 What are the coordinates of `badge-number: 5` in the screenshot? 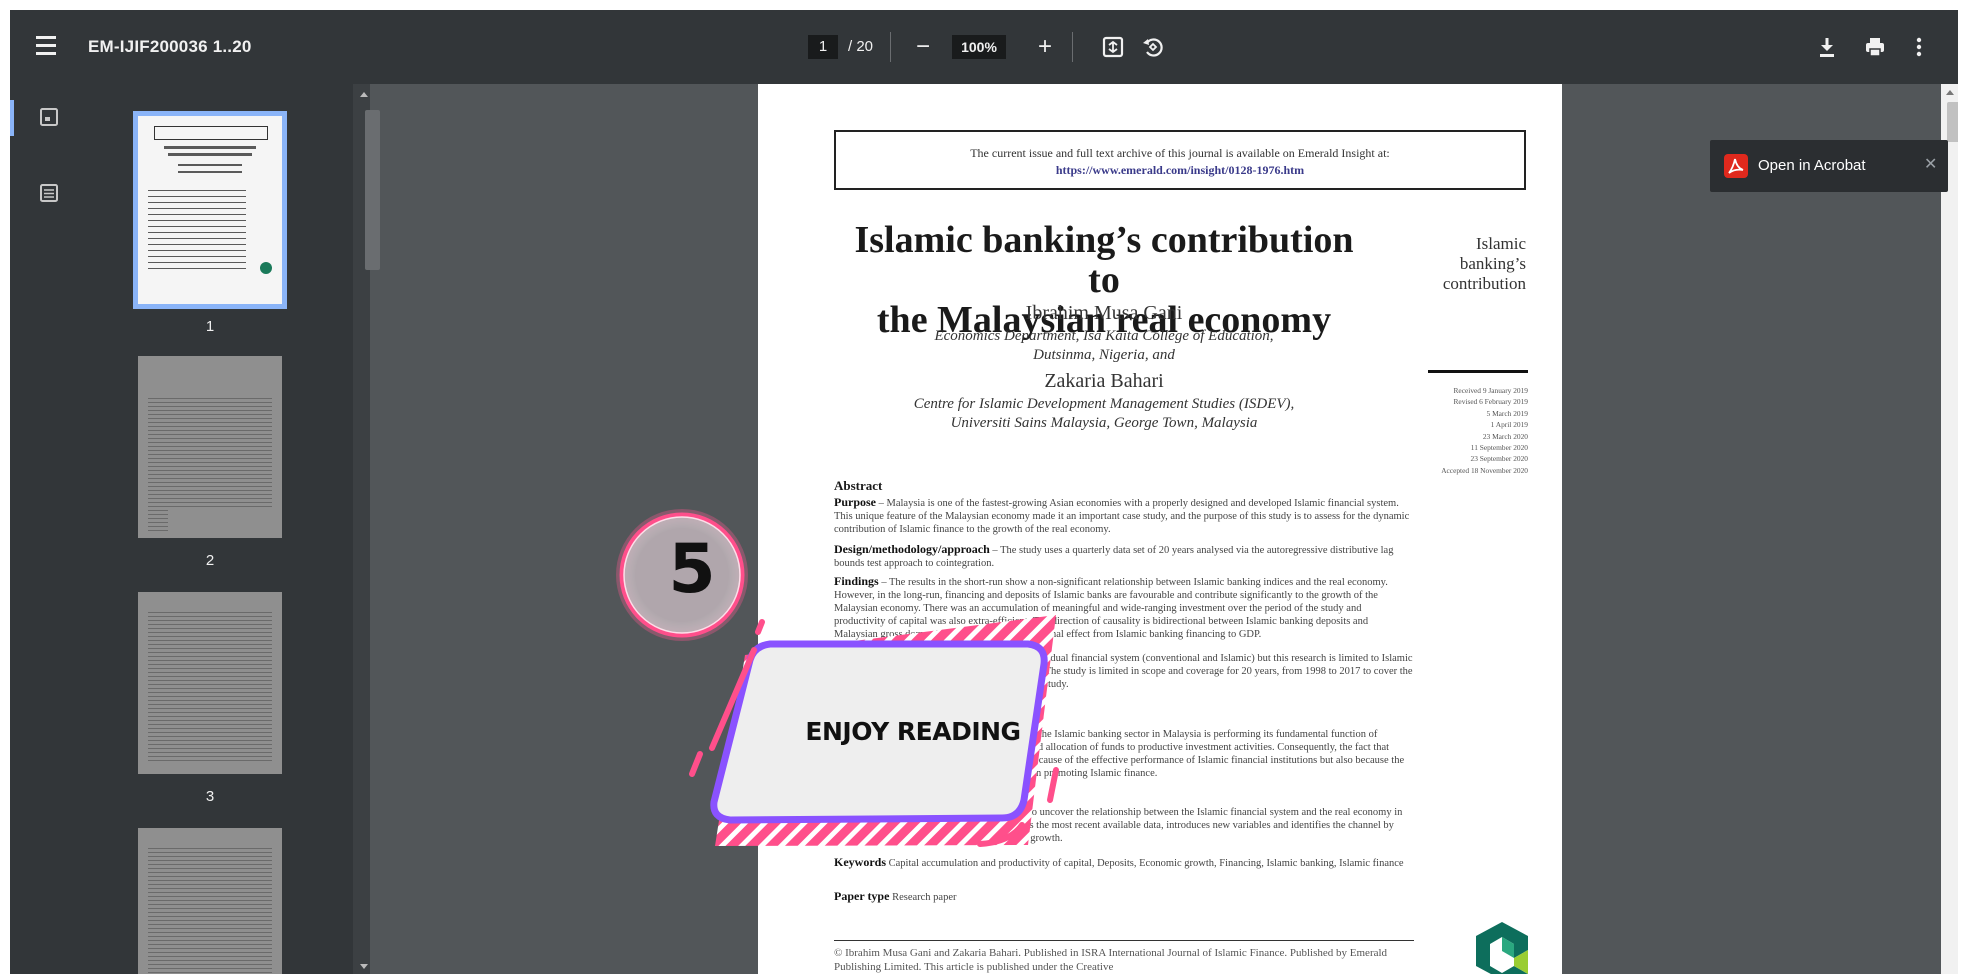 It's located at (692, 569).